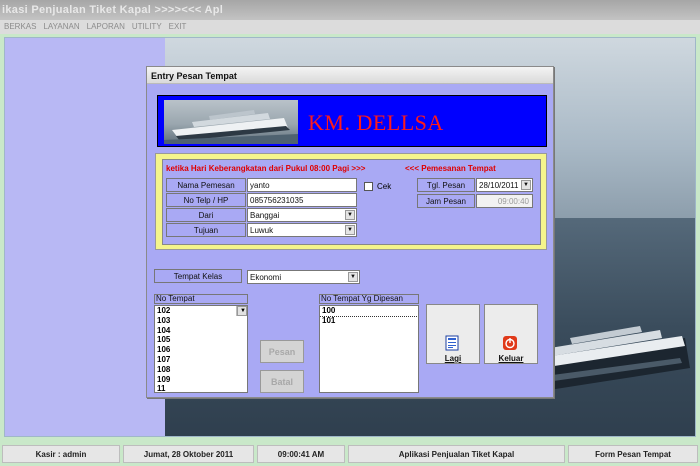 The width and height of the screenshot is (700, 466). Describe the element at coordinates (201, 380) in the screenshot. I see `list-item: 109` at that location.